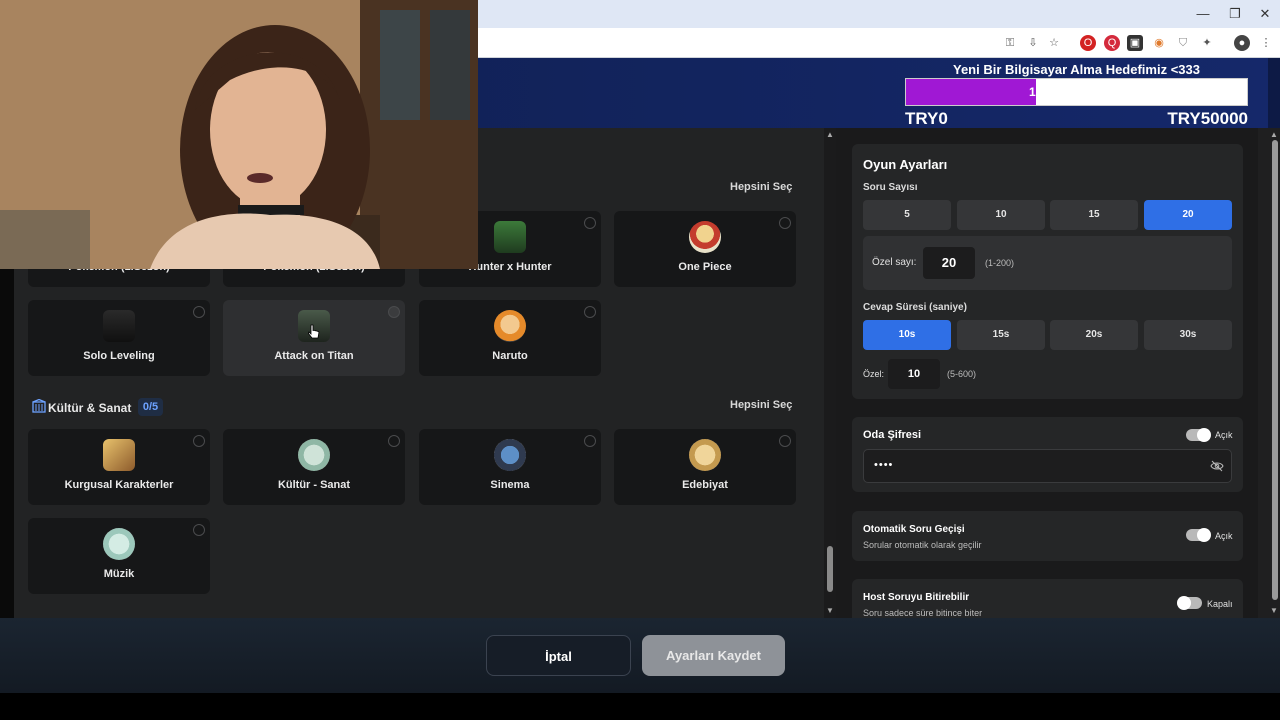 The width and height of the screenshot is (1280, 720). I want to click on room-password-toggle, so click(1198, 435).